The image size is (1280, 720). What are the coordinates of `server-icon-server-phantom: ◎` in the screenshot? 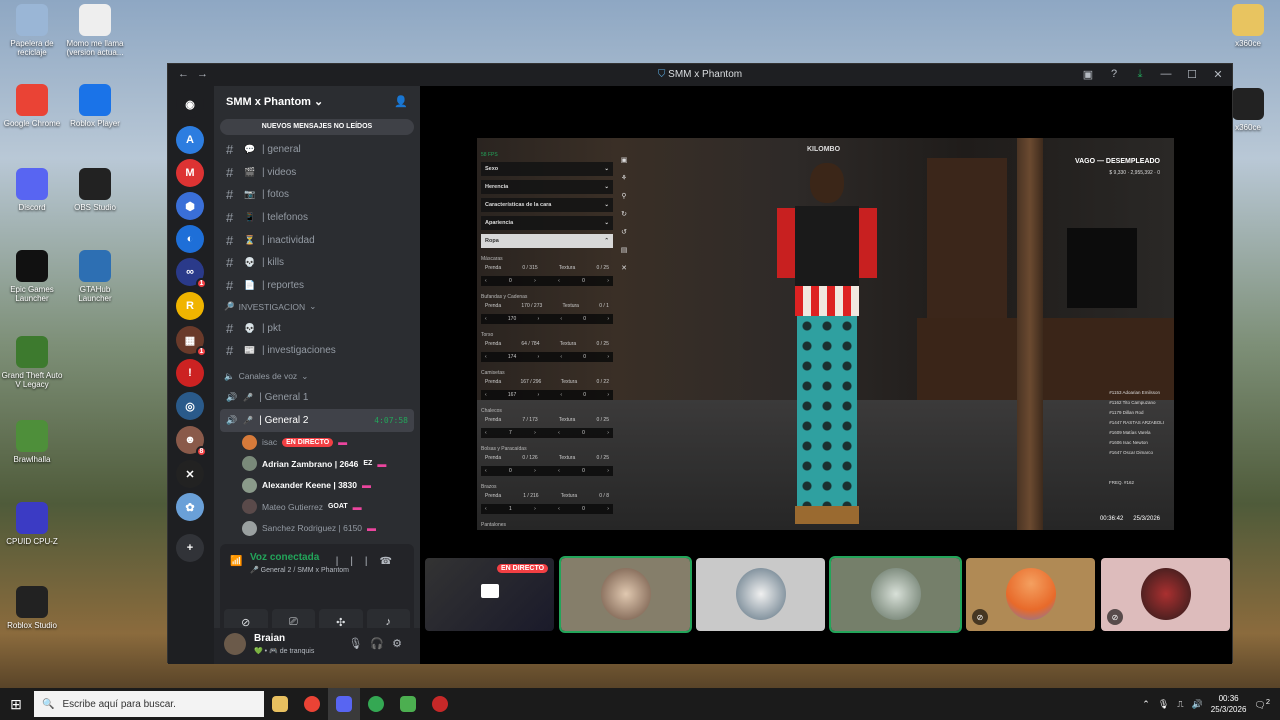 It's located at (190, 406).